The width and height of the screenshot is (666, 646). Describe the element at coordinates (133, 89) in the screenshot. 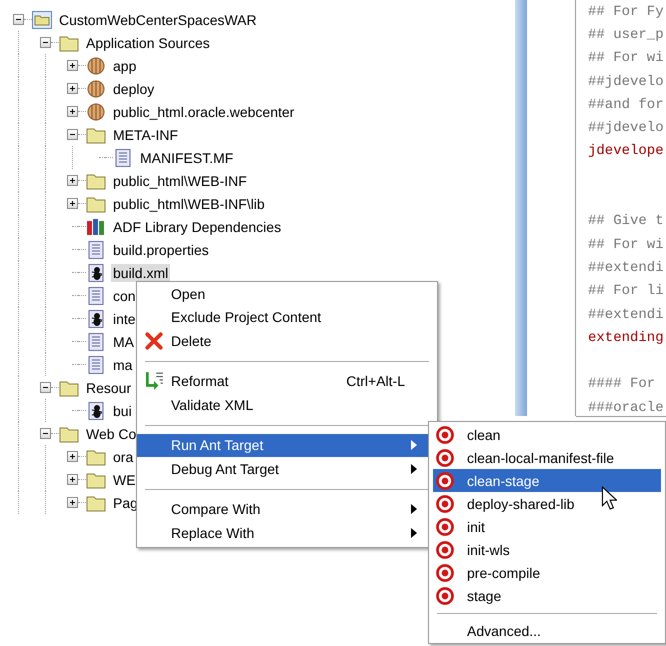

I see `tree-item: deploy` at that location.